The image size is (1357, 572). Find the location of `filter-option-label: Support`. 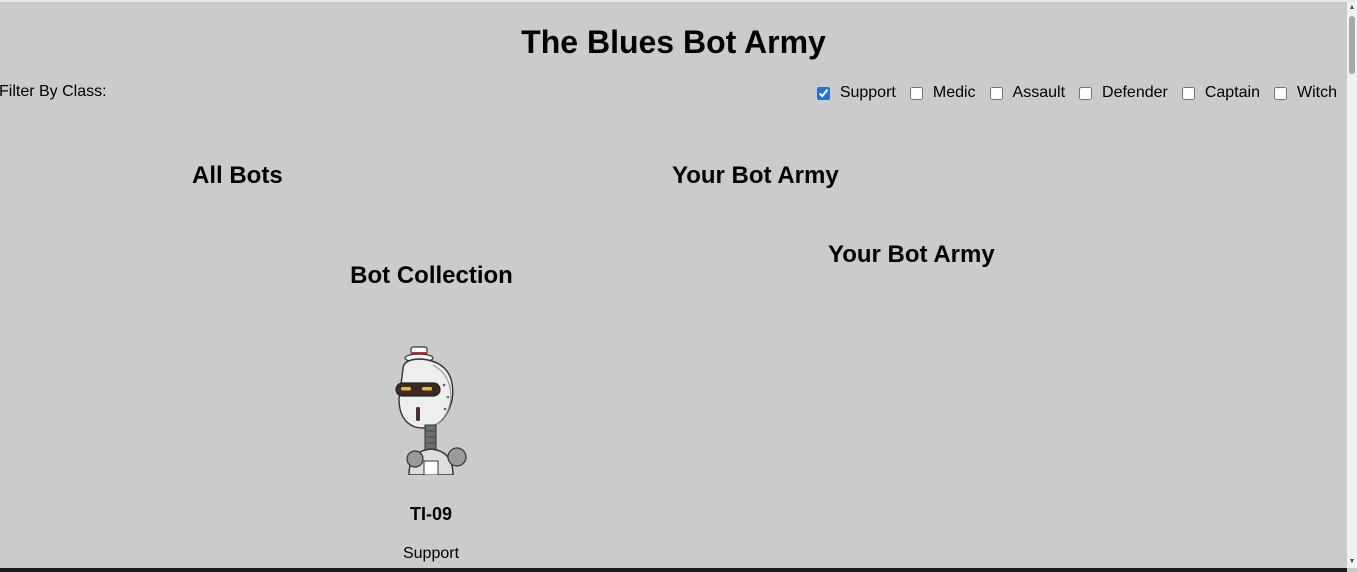

filter-option-label: Support is located at coordinates (867, 92).